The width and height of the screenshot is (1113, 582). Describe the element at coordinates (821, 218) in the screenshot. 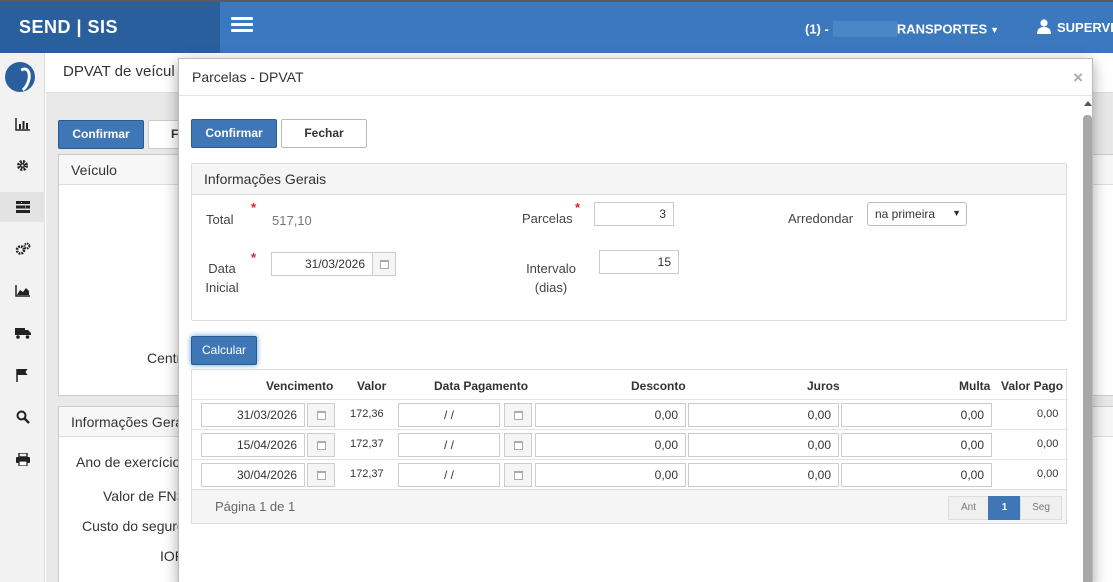

I see `arredondar-label: Arredondar` at that location.